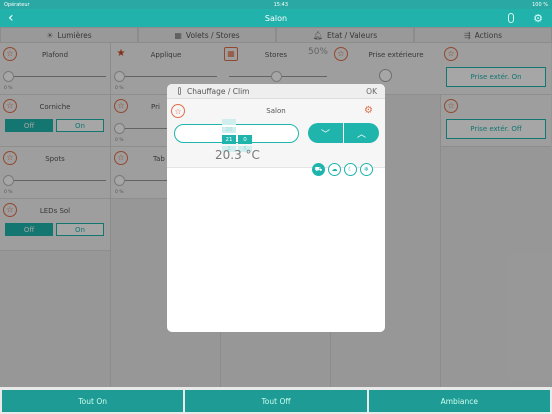  I want to click on room-label: Salon, so click(276, 111).